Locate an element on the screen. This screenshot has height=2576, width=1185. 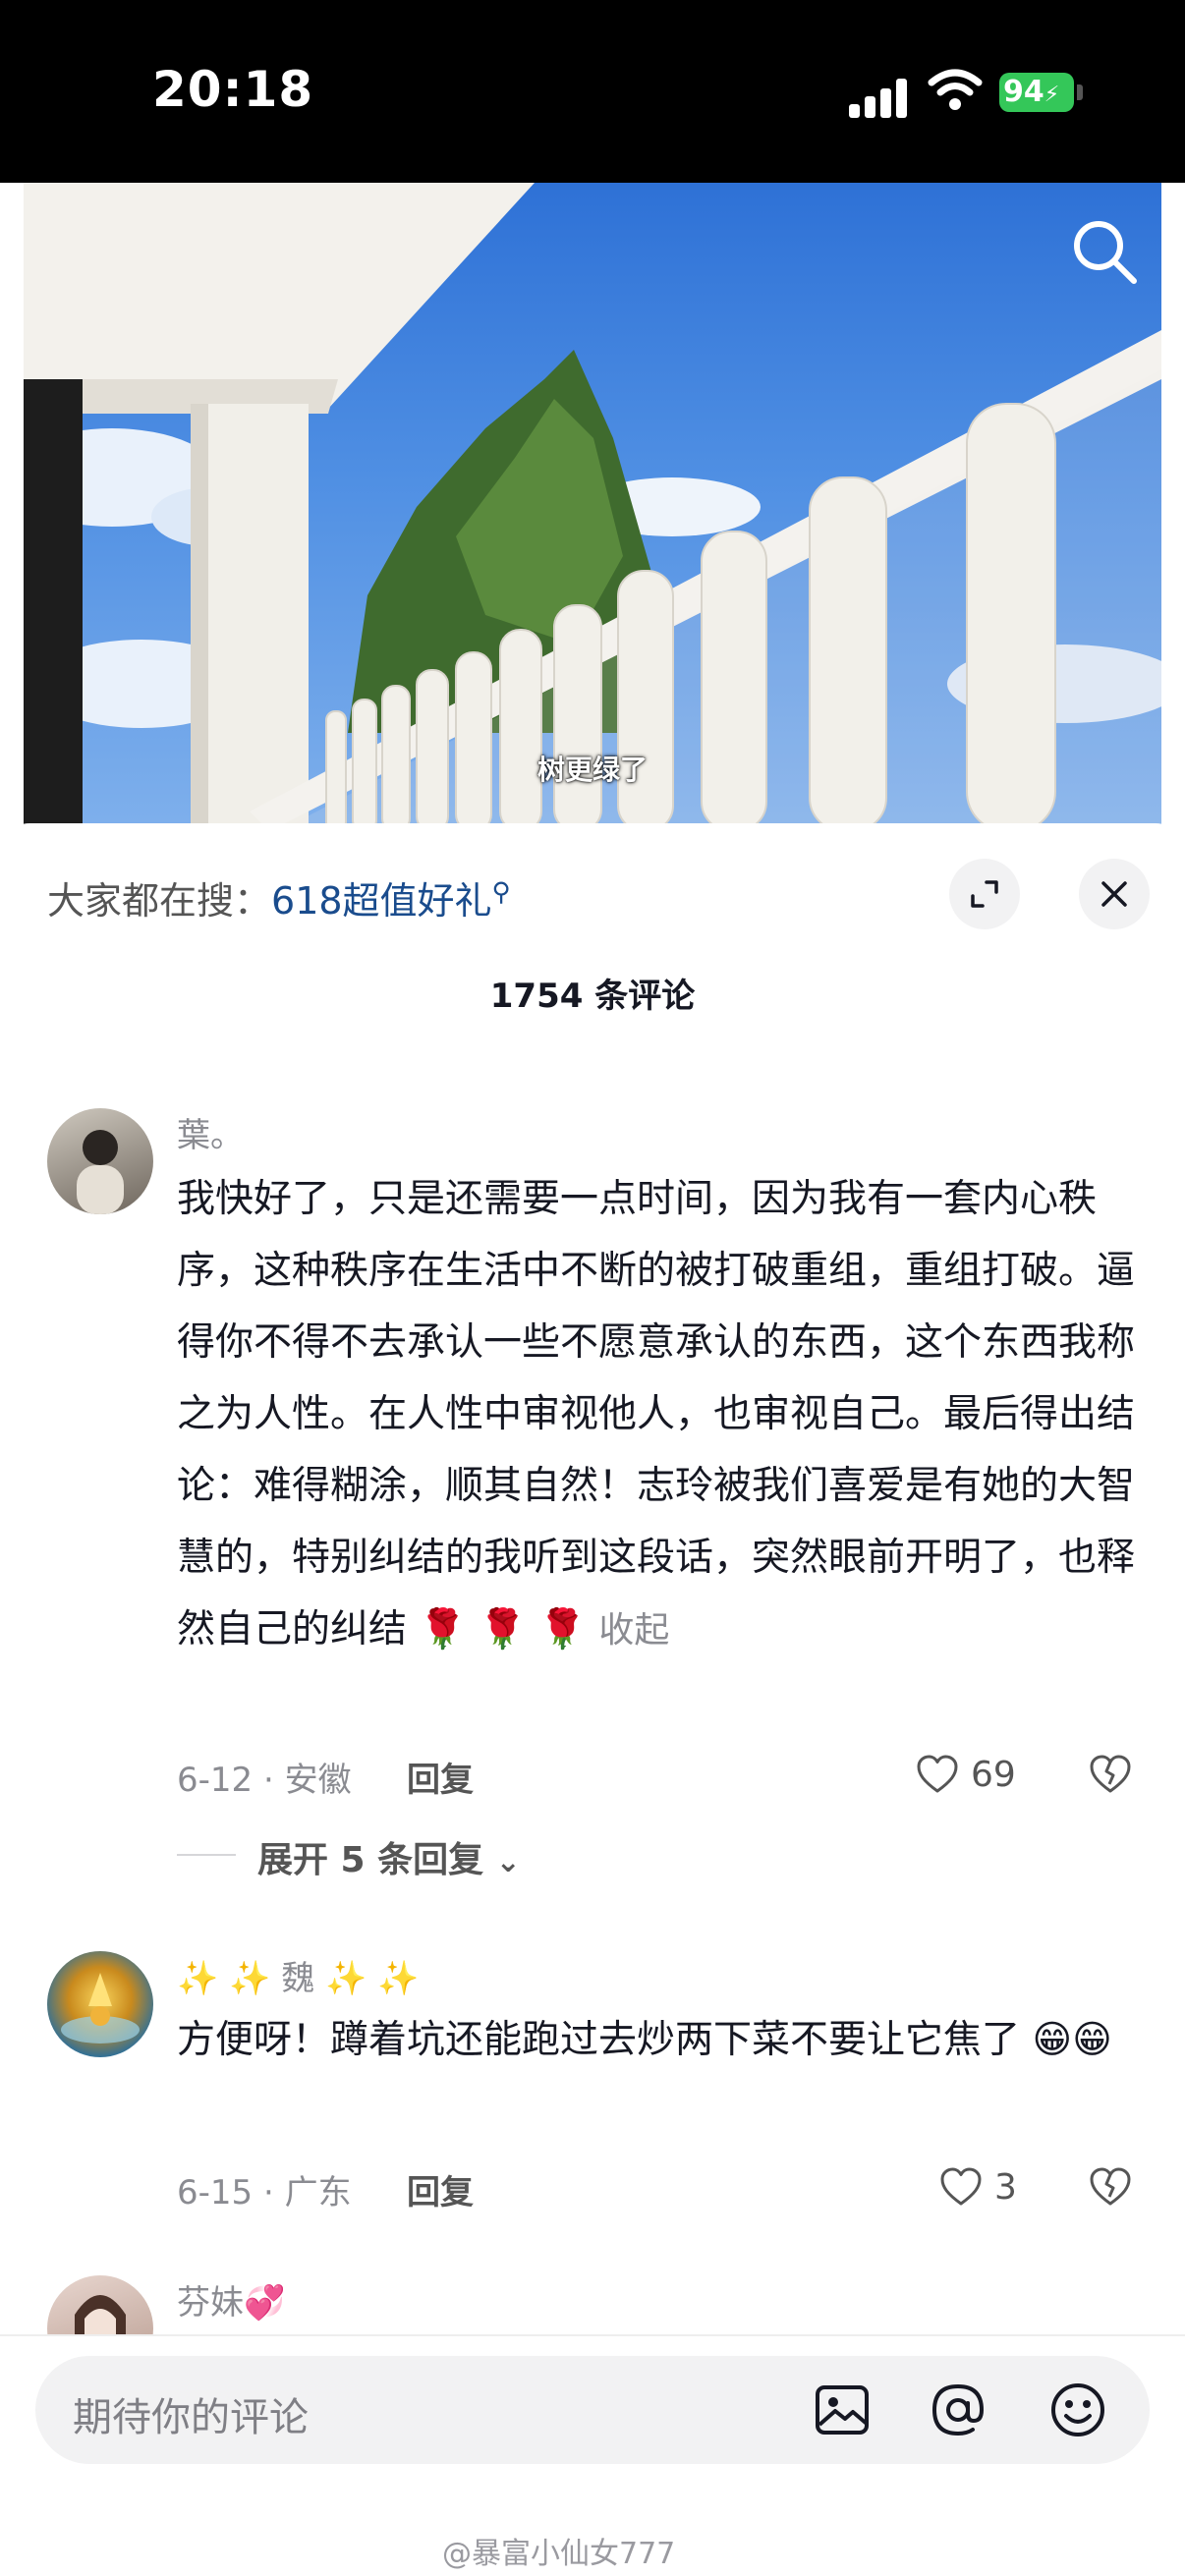
clock: 20:18 is located at coordinates (233, 89).